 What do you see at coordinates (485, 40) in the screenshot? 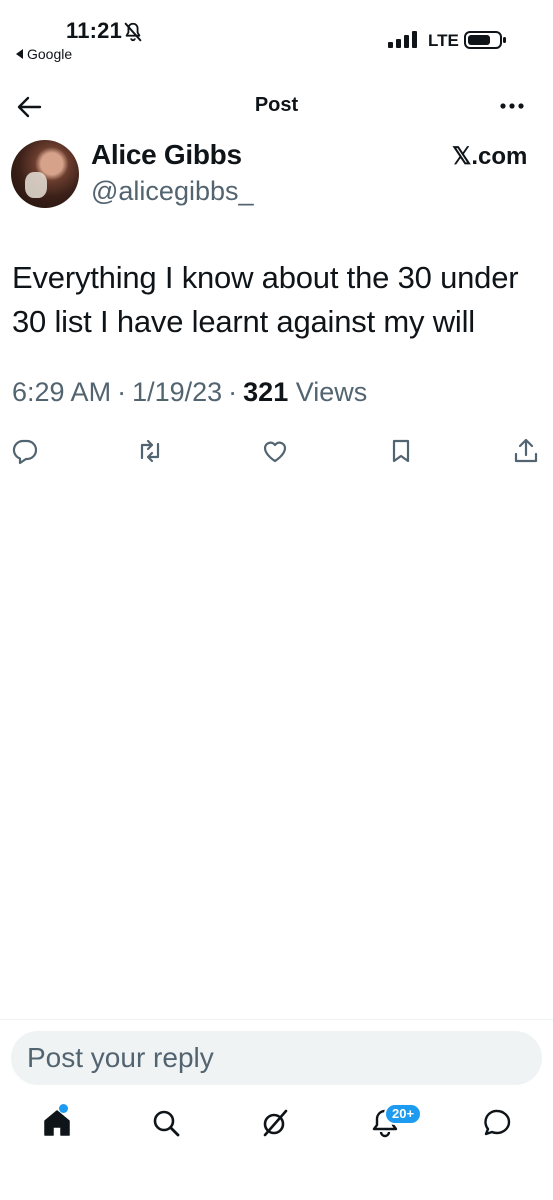
I see `battery-icon` at bounding box center [485, 40].